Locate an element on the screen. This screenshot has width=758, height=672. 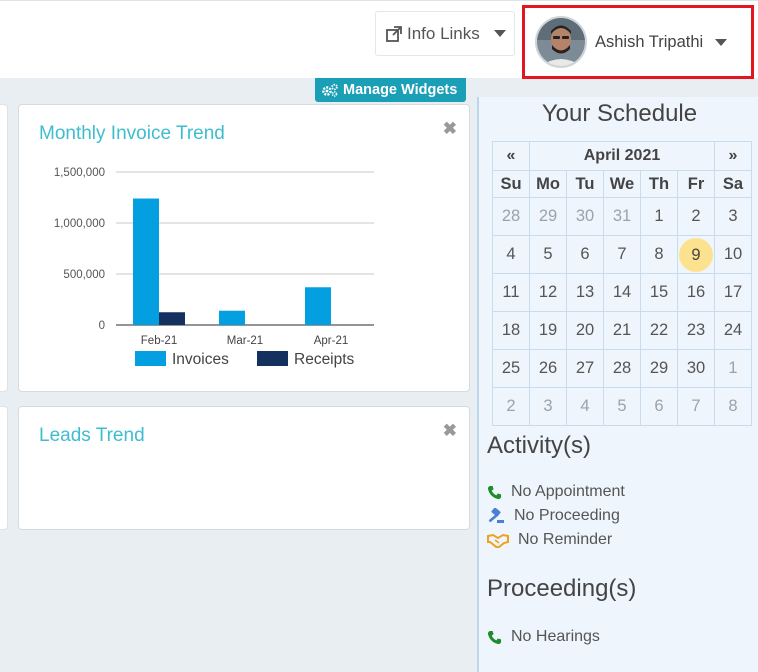
activity-appointment: No Appointment is located at coordinates (556, 492).